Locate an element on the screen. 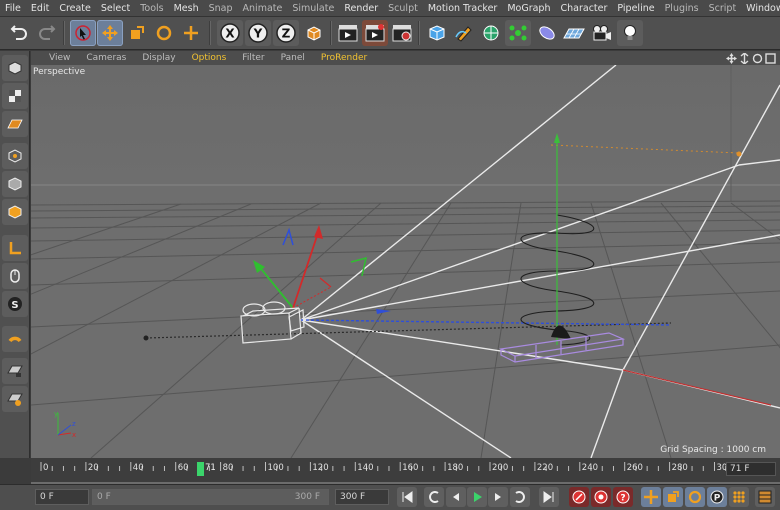 The width and height of the screenshot is (780, 510). scheme-settings-icon is located at coordinates (765, 497).